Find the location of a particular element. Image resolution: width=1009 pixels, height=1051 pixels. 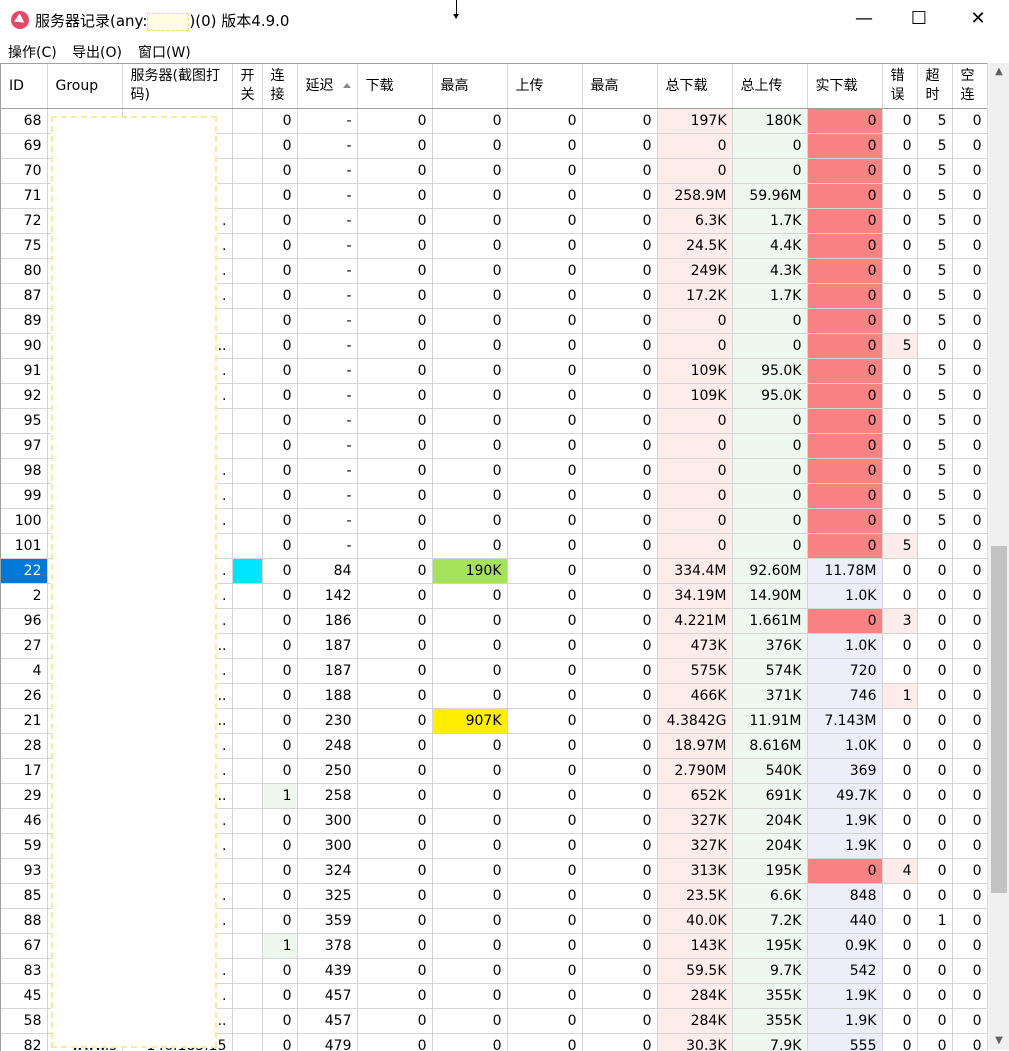

cell-errors: 1 is located at coordinates (899, 696).